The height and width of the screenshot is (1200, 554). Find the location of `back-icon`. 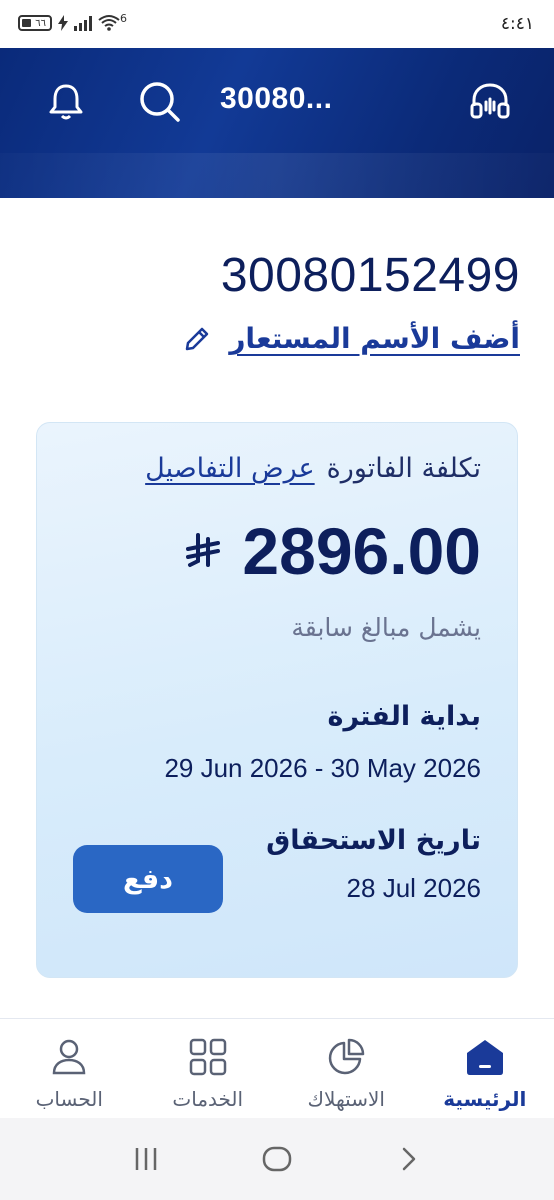

back-icon is located at coordinates (408, 1159).